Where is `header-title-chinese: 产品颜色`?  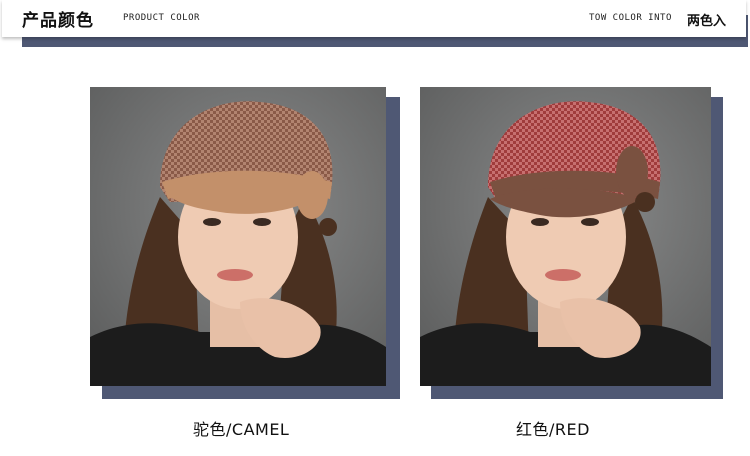
header-title-chinese: 产品颜色 is located at coordinates (58, 21).